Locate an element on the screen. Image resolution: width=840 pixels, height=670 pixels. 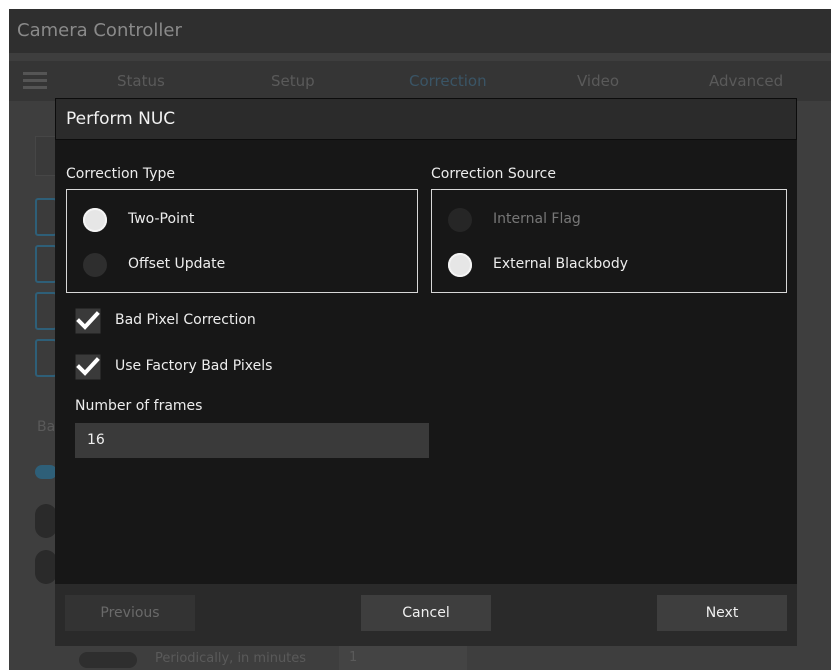
previous-button: Previous is located at coordinates (130, 613).